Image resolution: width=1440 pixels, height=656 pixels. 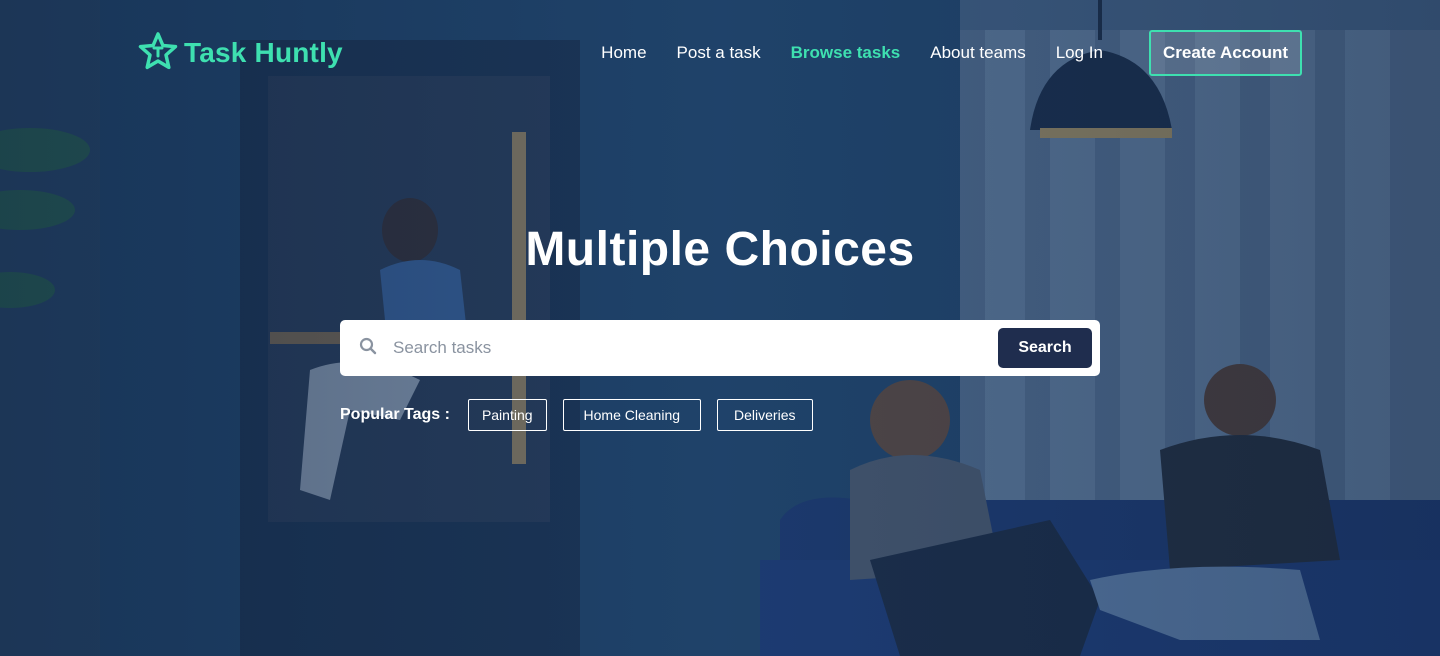 What do you see at coordinates (358, 348) in the screenshot?
I see `search-icon` at bounding box center [358, 348].